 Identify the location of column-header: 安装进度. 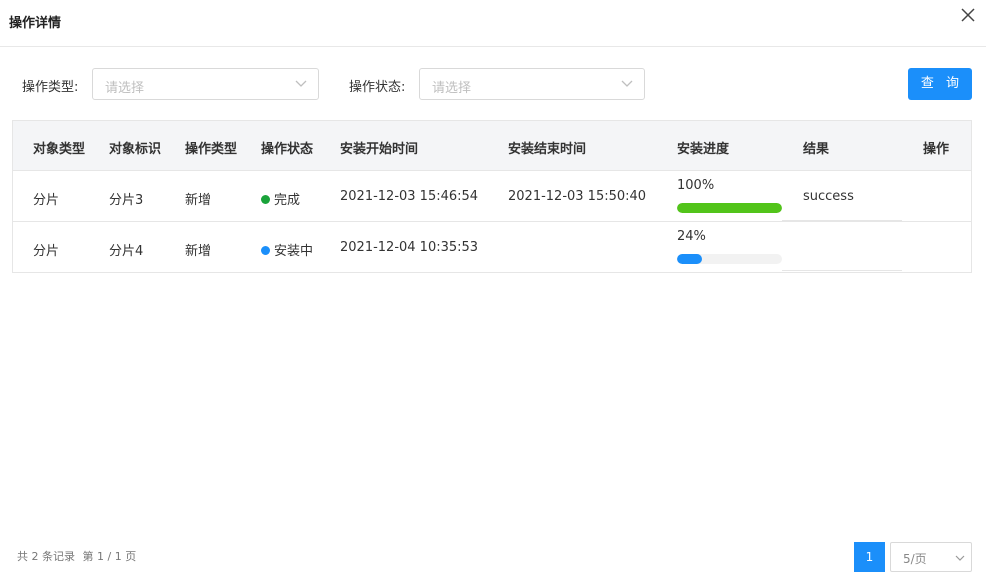
(703, 149).